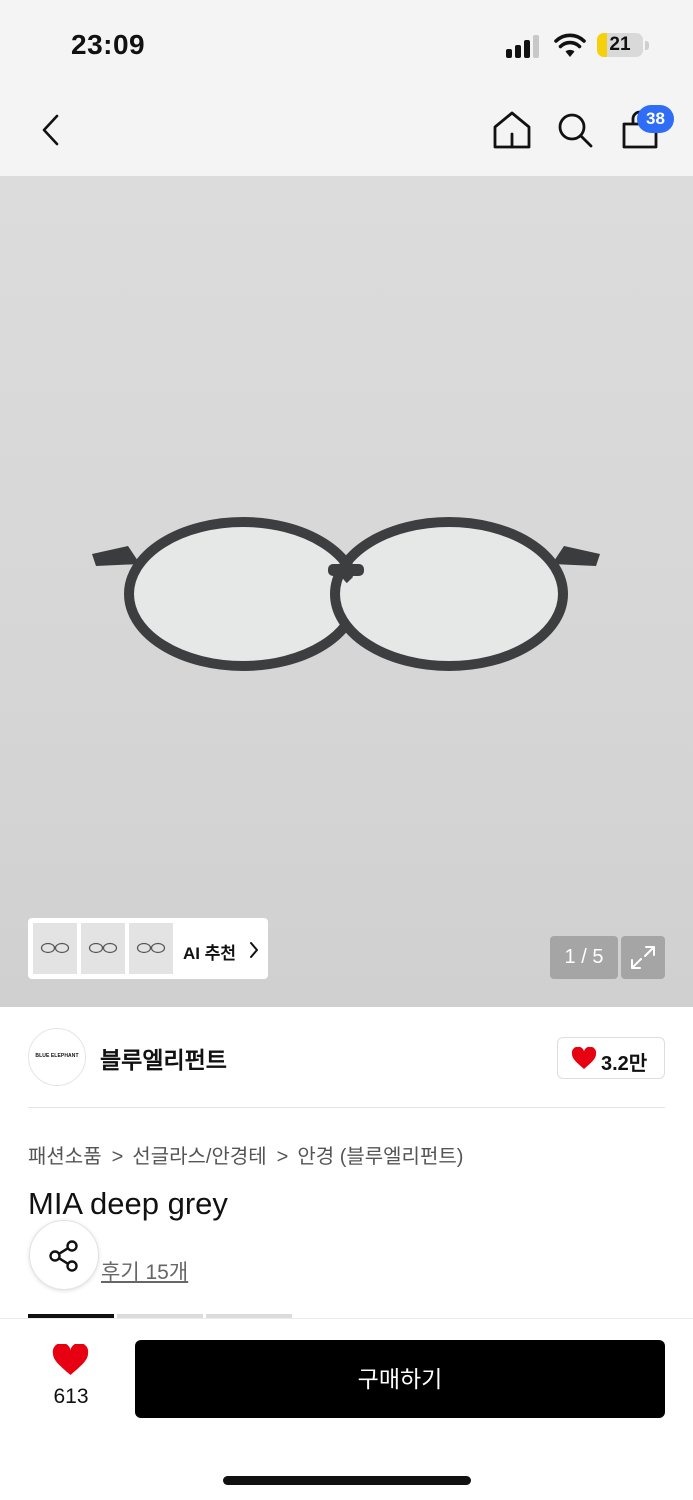  I want to click on status-bar: 23:09 21, so click(346, 45).